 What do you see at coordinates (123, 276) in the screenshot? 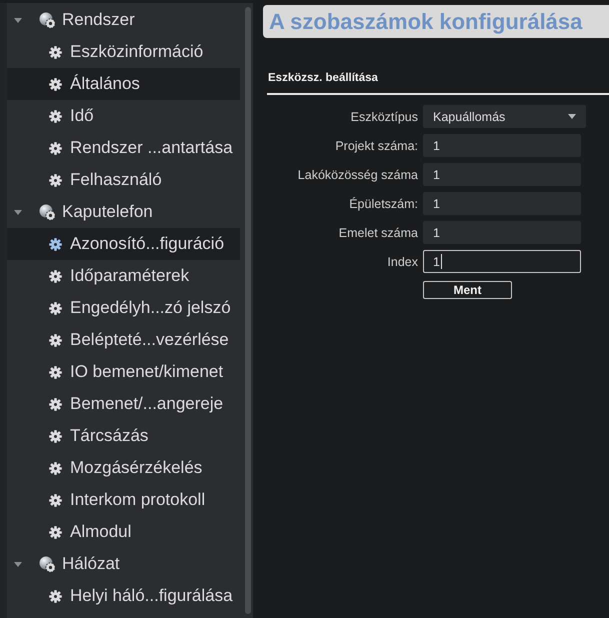
I see `tree-item: Időparaméterek` at bounding box center [123, 276].